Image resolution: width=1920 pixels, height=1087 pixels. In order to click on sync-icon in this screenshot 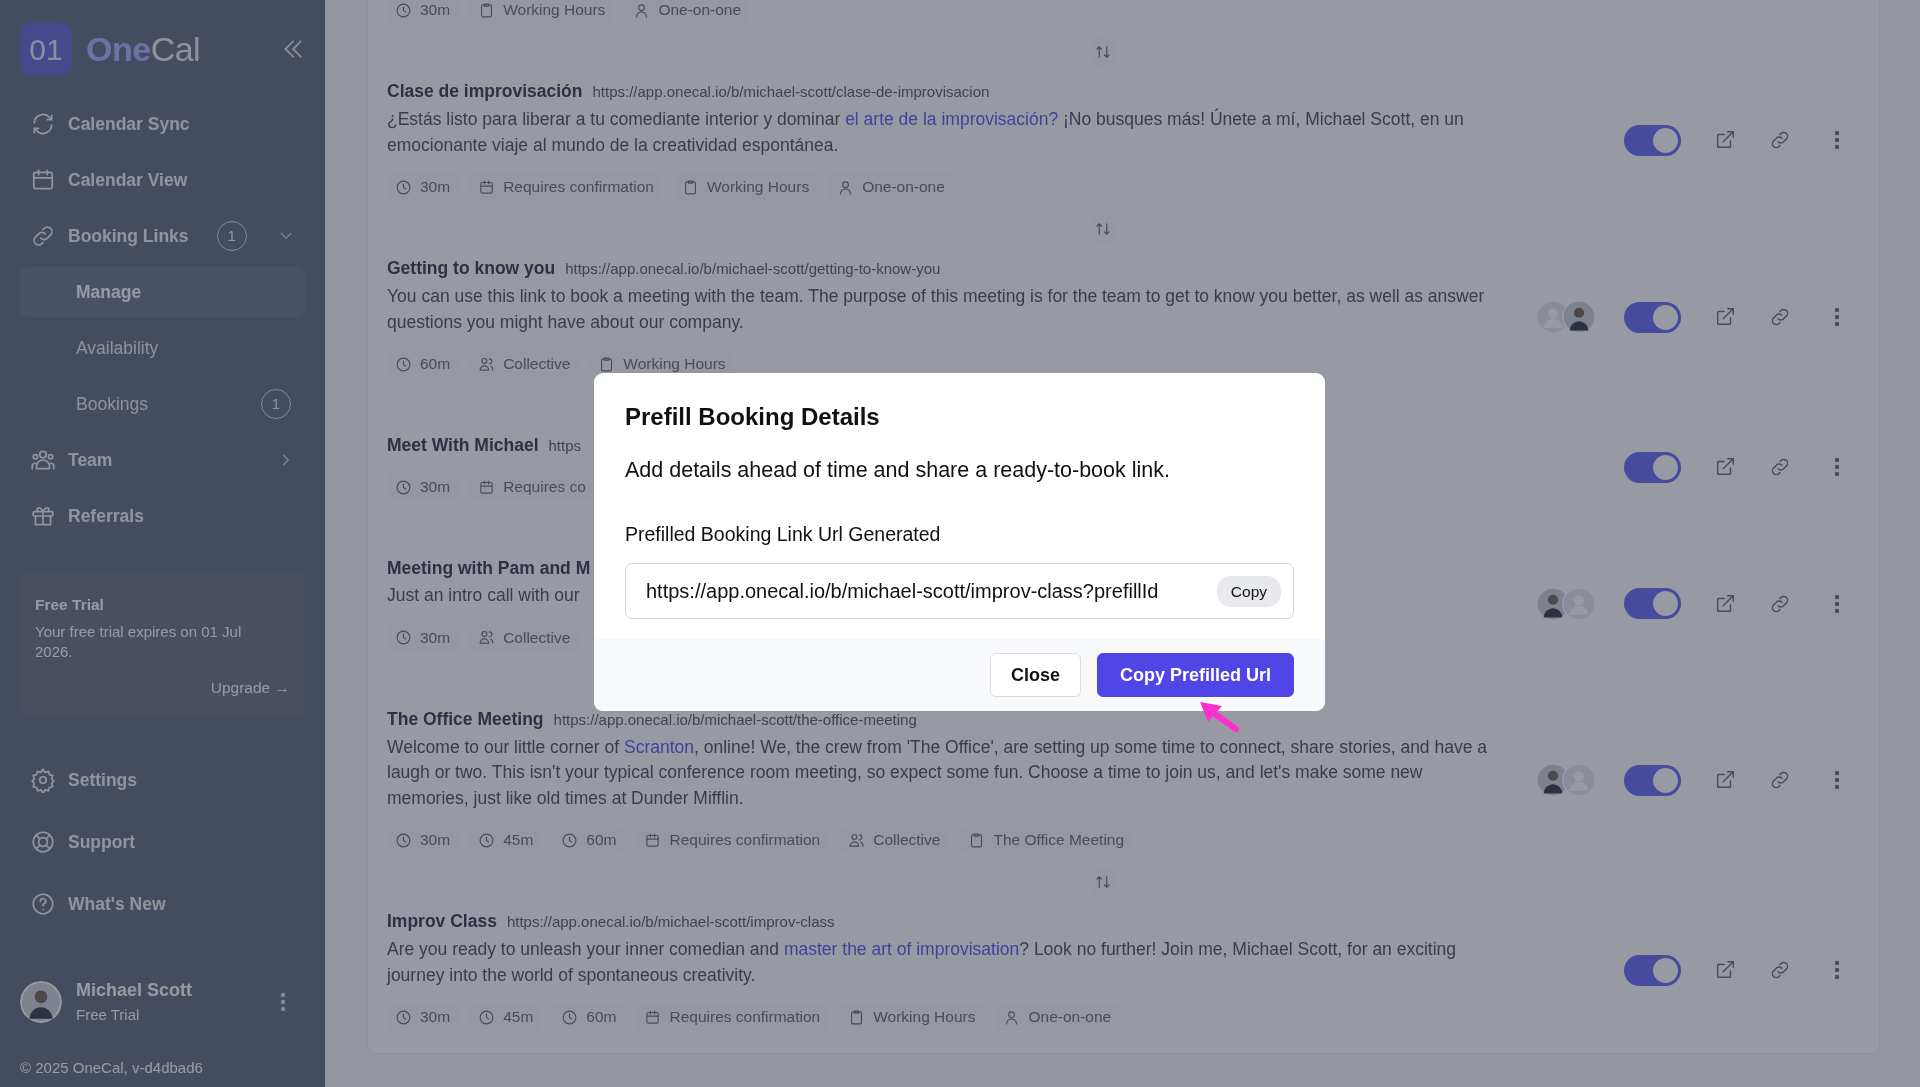, I will do `click(43, 124)`.